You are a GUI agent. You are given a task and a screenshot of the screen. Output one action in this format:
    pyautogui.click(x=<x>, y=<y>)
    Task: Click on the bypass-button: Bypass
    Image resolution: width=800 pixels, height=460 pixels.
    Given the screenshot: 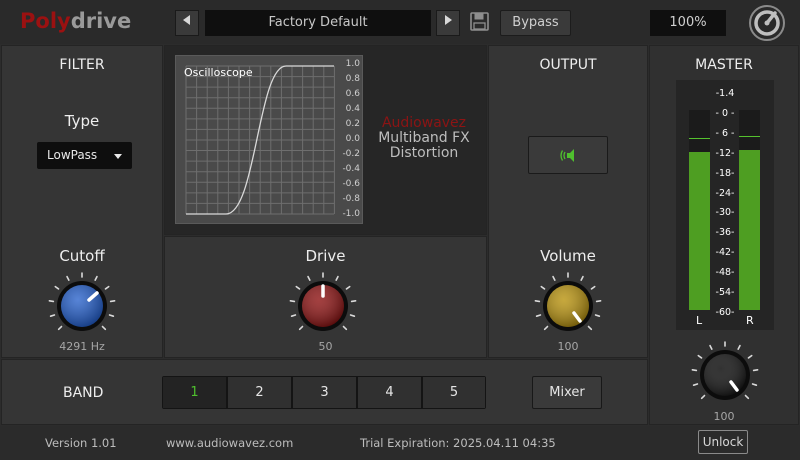 What is the action you would take?
    pyautogui.click(x=535, y=23)
    